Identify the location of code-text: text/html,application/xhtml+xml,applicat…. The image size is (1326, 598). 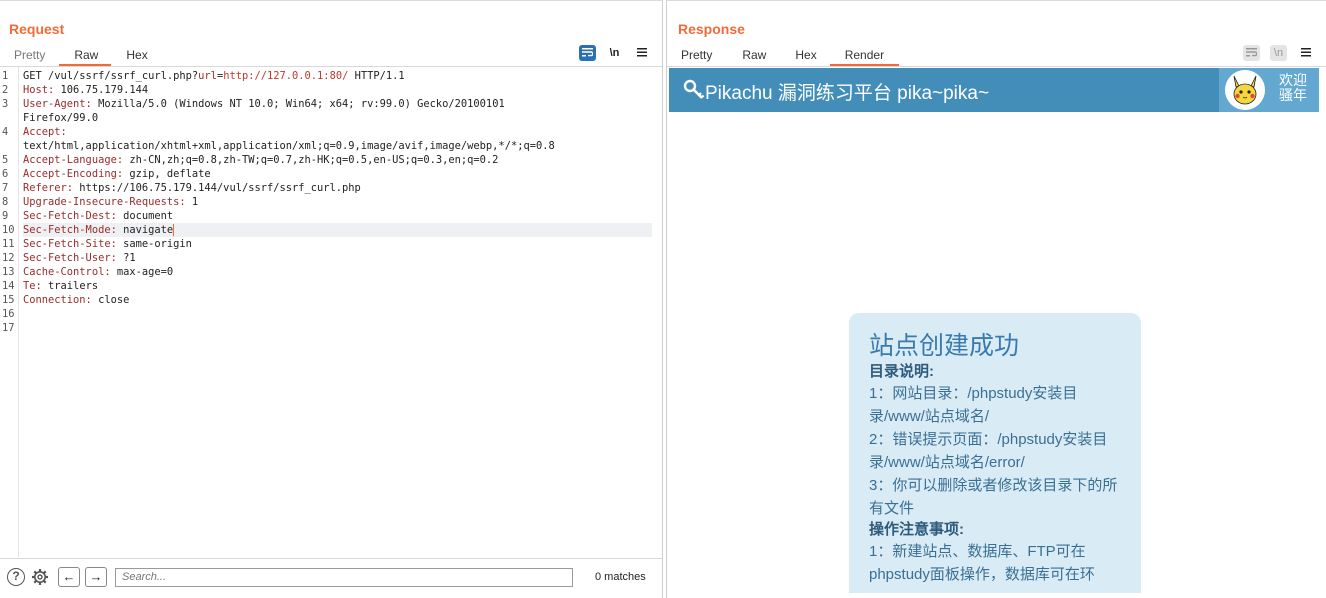
(289, 146).